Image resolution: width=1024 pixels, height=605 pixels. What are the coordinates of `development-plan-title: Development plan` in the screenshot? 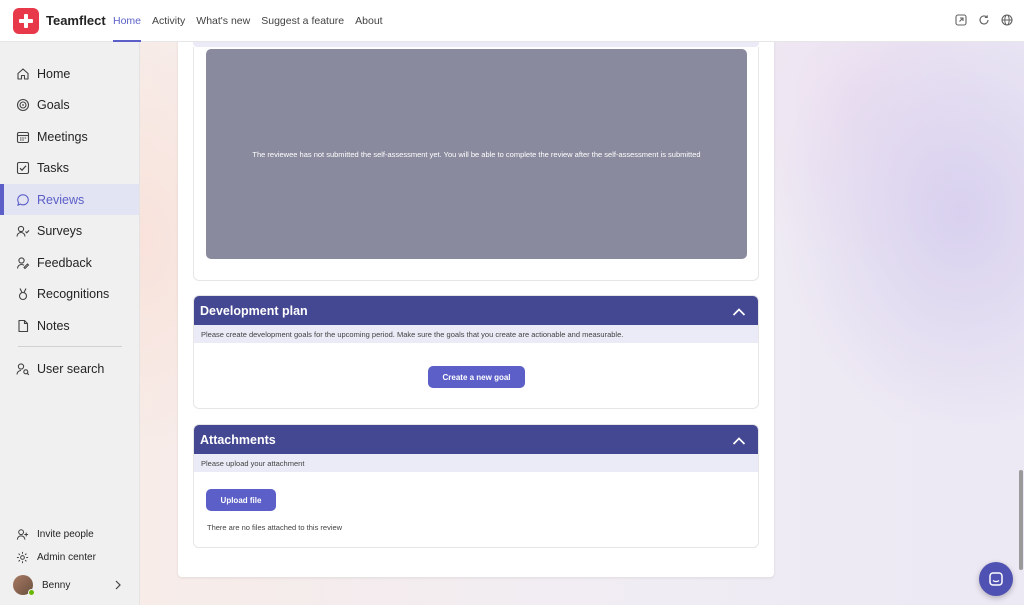 It's located at (254, 310).